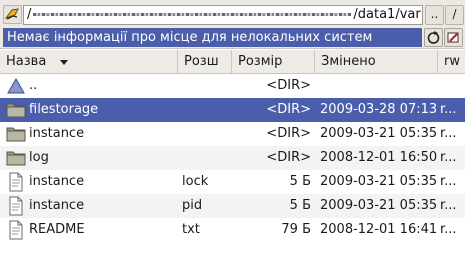 This screenshot has width=465, height=262. I want to click on refresh-icon, so click(433, 37).